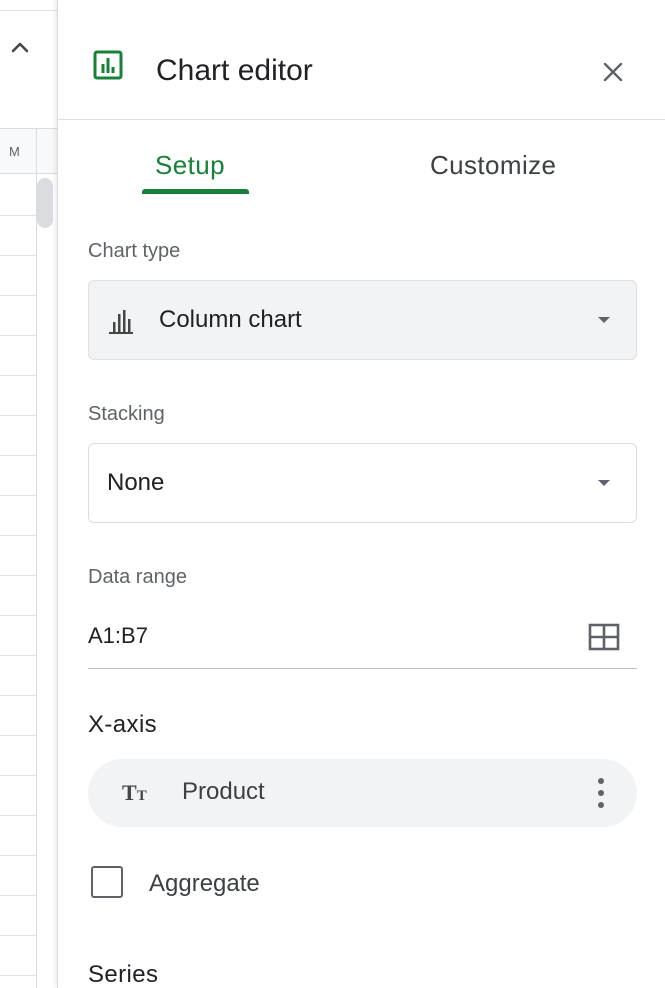  What do you see at coordinates (137, 577) in the screenshot?
I see `data-range-label: Data range` at bounding box center [137, 577].